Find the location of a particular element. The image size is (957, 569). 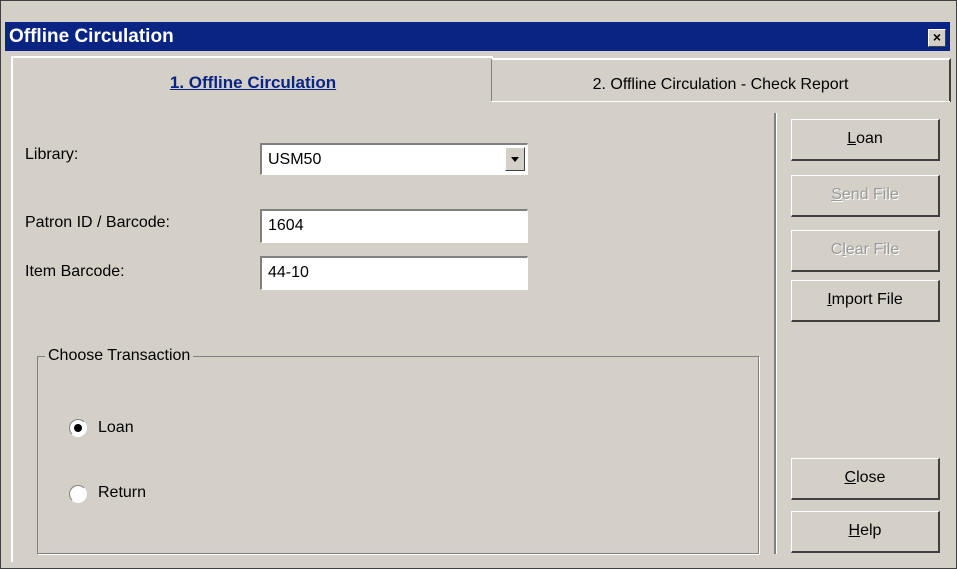

tab-label: 2. Offline Circulation - Check Report is located at coordinates (720, 84).